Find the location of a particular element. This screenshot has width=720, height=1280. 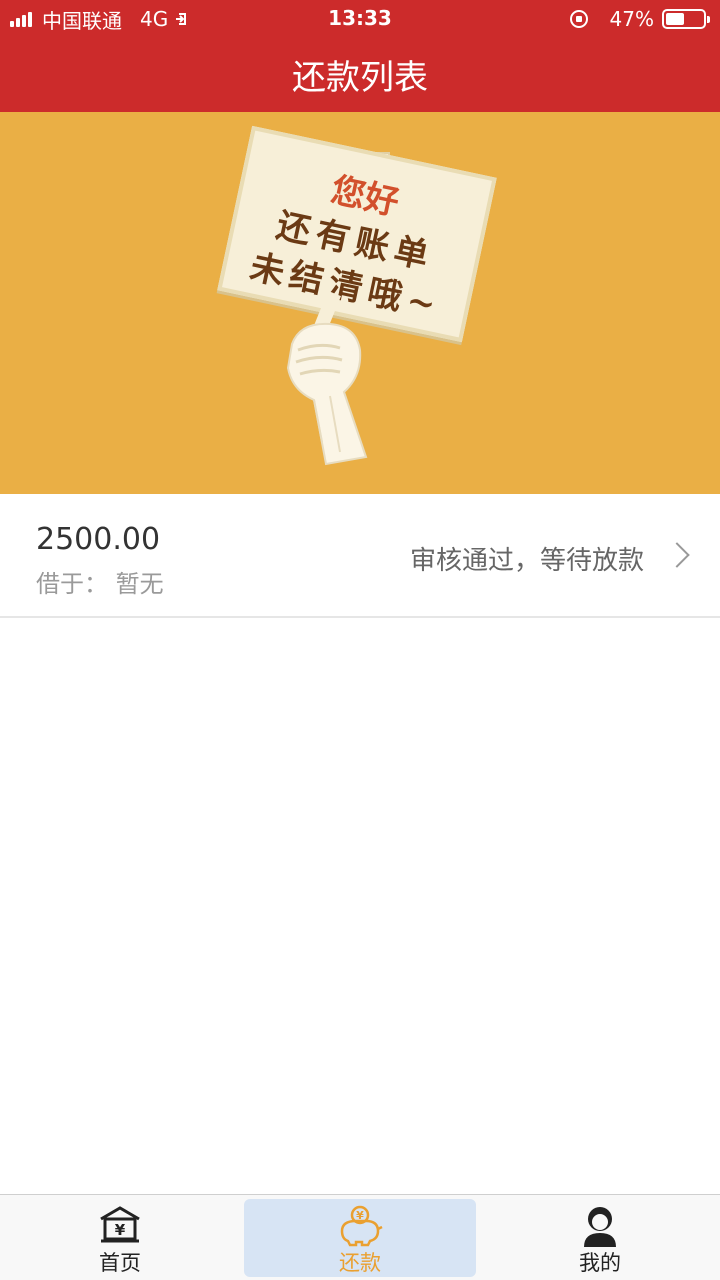

app-header: 中国联通 4G 13:33 47% 还款列表 is located at coordinates (360, 56).